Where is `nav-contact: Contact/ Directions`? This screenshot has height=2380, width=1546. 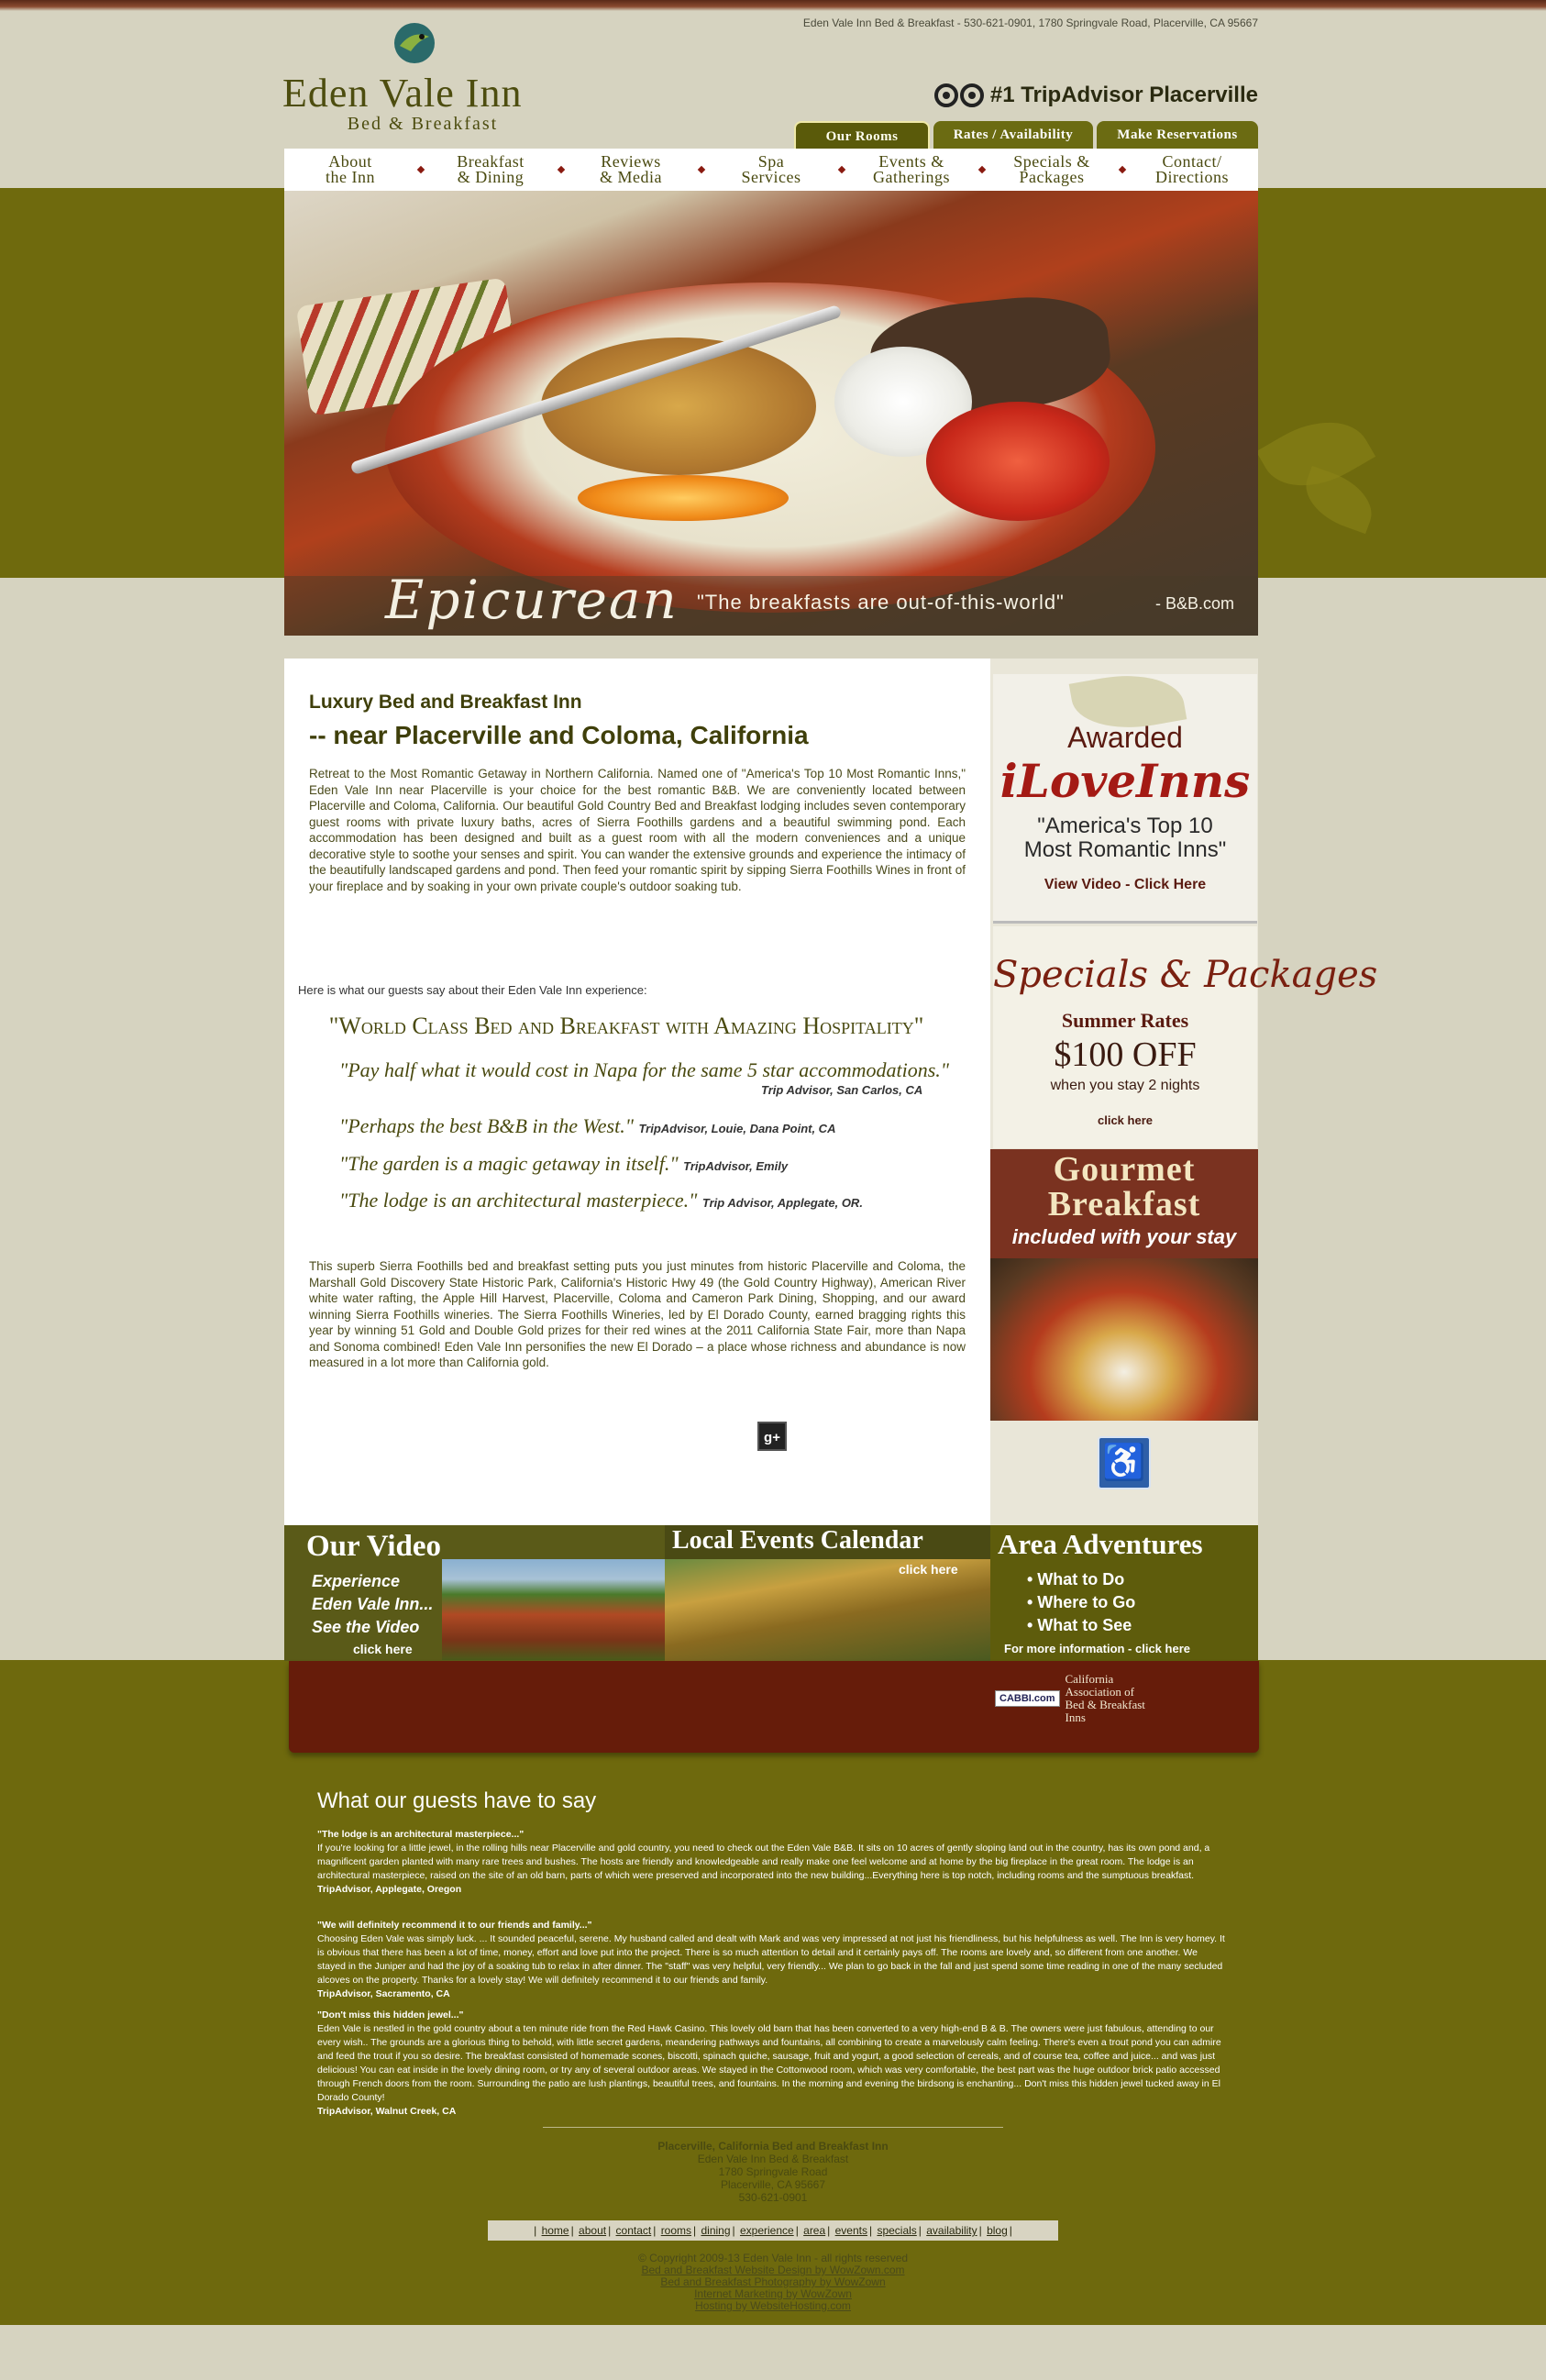 nav-contact: Contact/ Directions is located at coordinates (1192, 169).